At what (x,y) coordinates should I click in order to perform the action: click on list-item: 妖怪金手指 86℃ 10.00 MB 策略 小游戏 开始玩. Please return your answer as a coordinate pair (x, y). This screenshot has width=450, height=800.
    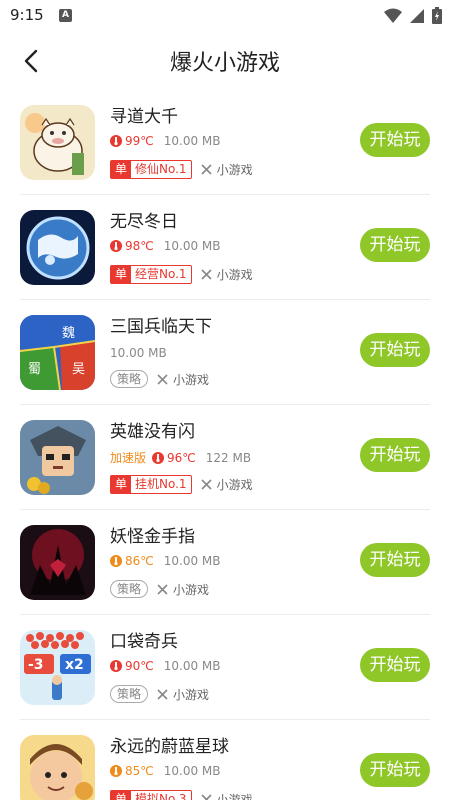
    Looking at the image, I should click on (225, 562).